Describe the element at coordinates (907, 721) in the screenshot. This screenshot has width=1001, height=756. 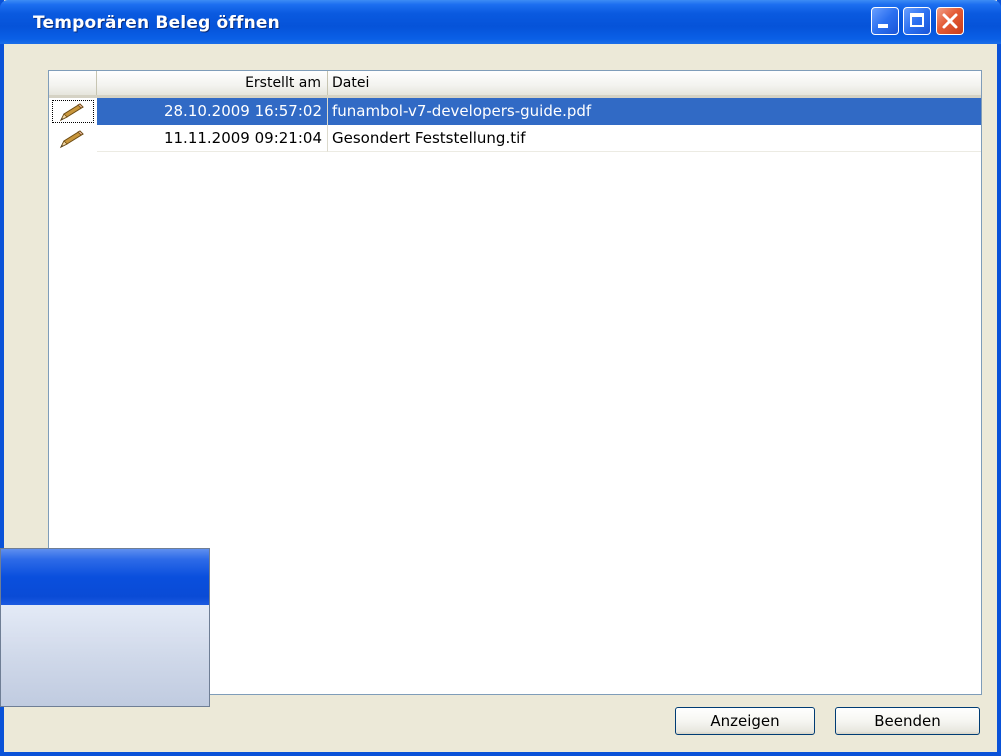
I see `close-button: Beenden` at that location.